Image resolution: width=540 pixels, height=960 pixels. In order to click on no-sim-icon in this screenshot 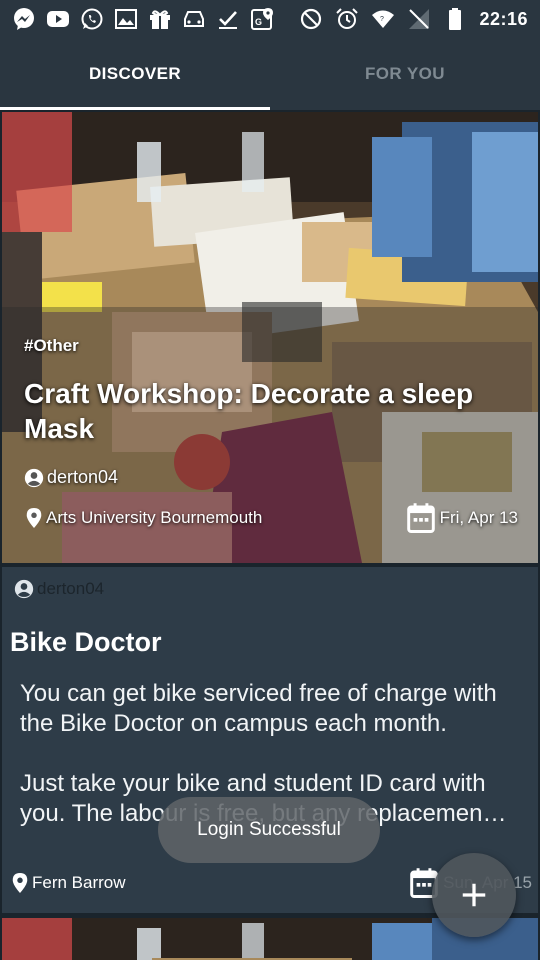, I will do `click(419, 19)`.